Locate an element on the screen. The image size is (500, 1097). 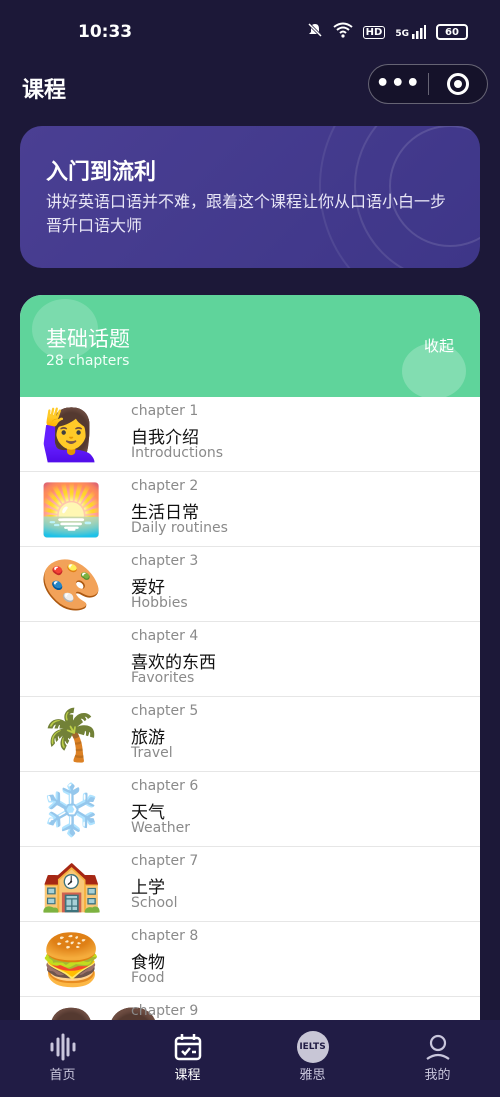
chapter-number: chapter 4 is located at coordinates (165, 636).